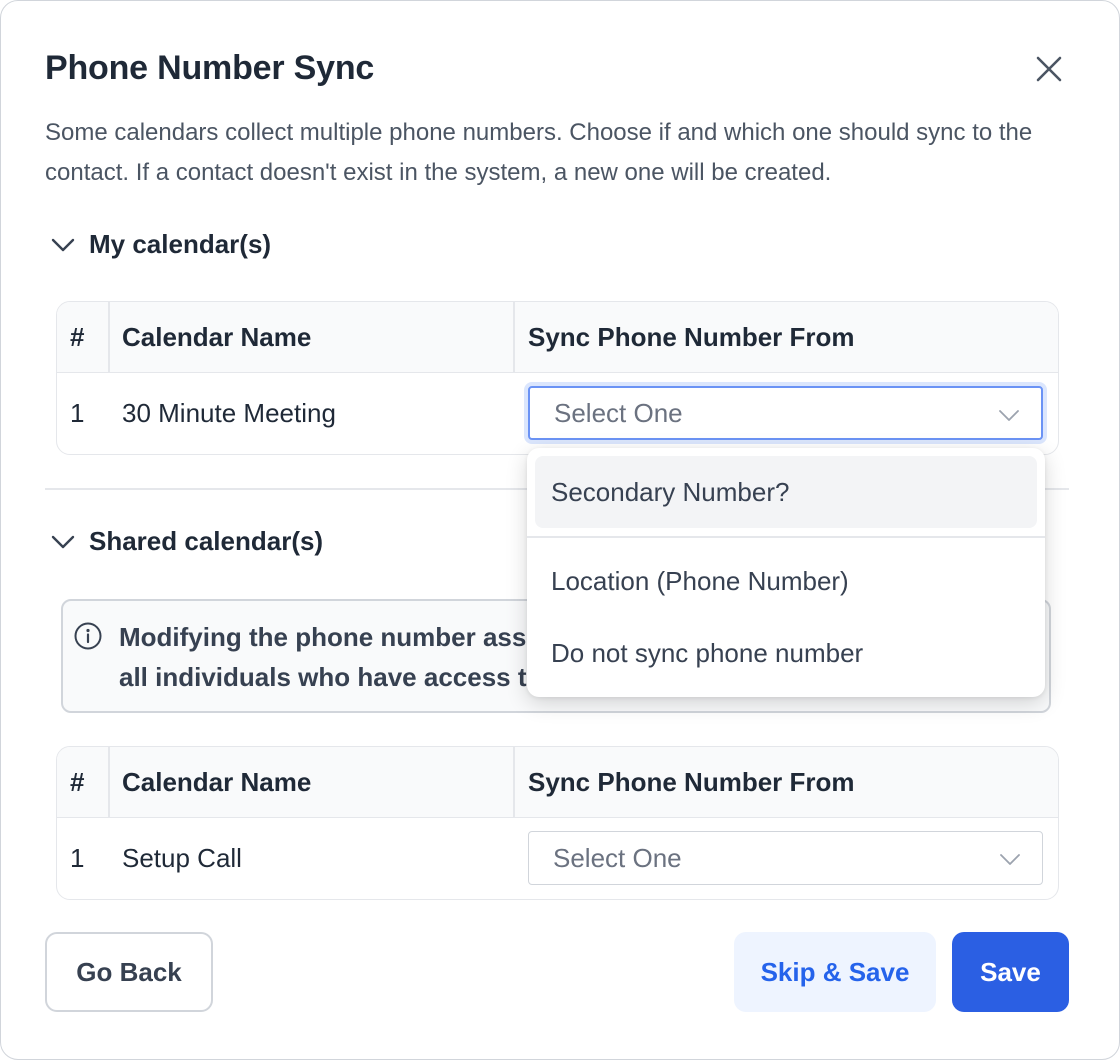  I want to click on close-icon, so click(1049, 69).